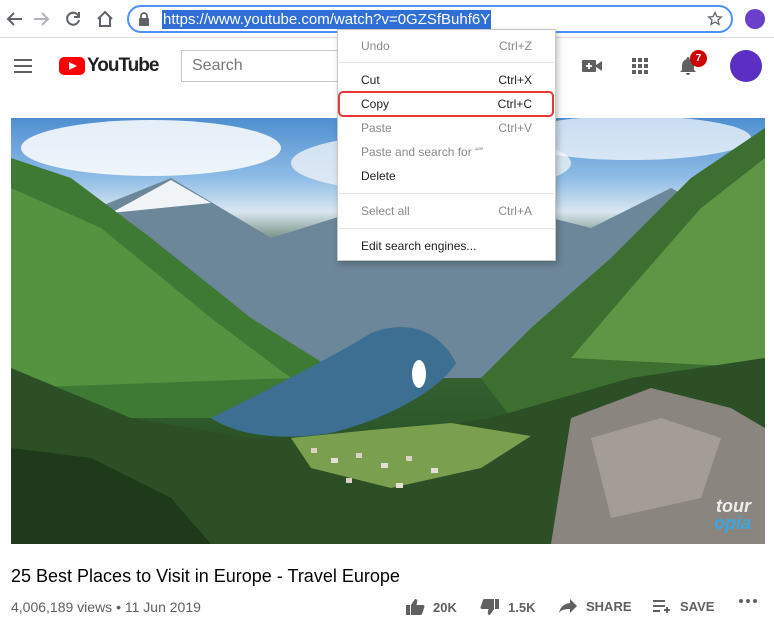 This screenshot has height=628, width=774. I want to click on thumbs-down-icon, so click(489, 607).